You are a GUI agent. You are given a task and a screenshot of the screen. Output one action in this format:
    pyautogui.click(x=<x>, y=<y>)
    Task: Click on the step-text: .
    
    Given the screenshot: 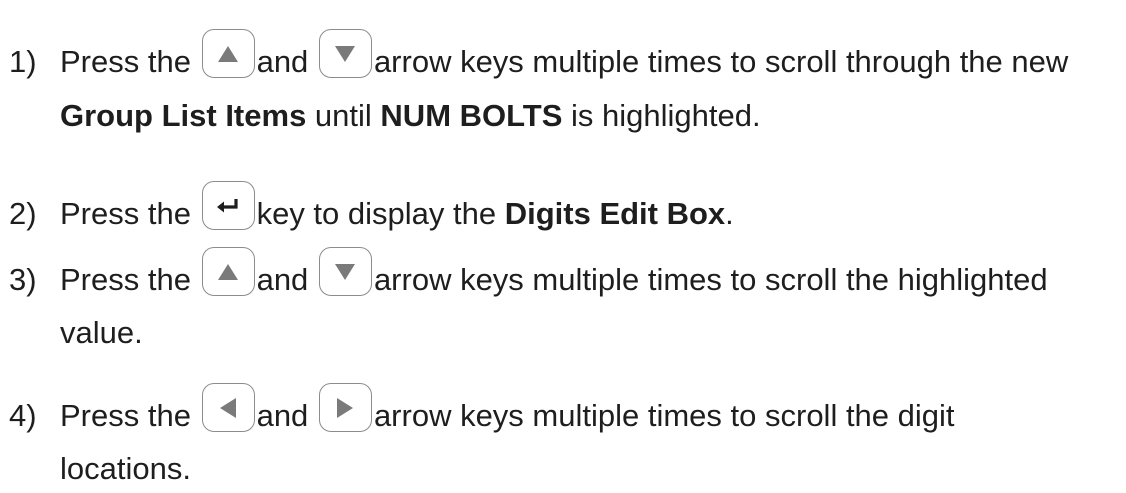 What is the action you would take?
    pyautogui.click(x=729, y=213)
    